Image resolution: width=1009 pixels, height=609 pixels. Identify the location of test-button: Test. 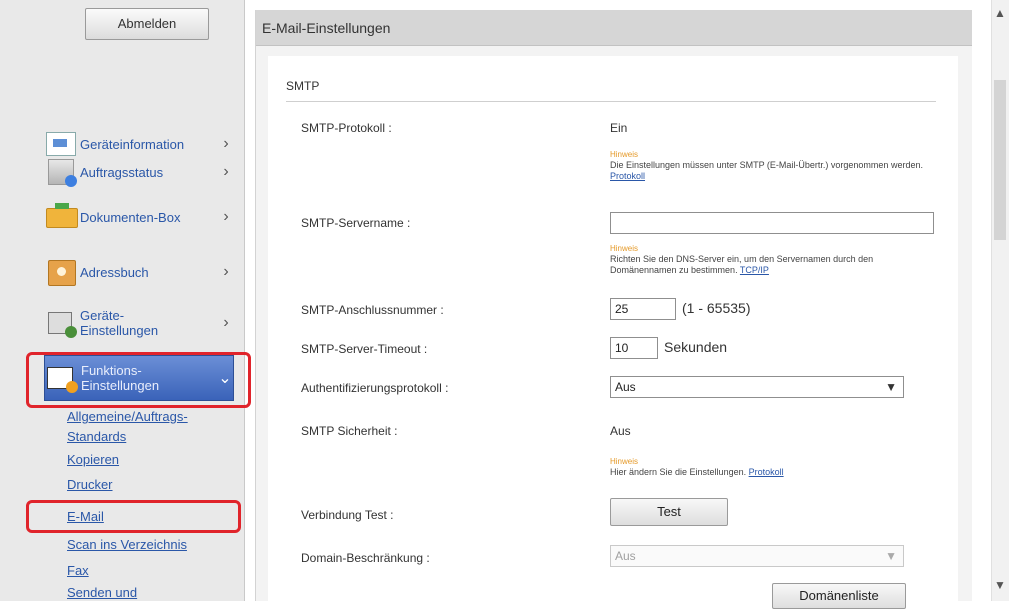
(669, 512).